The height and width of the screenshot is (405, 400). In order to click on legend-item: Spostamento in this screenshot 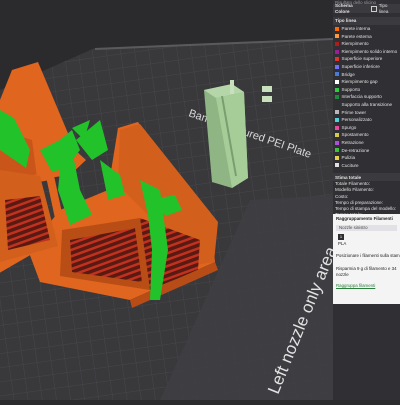, I will do `click(366, 135)`.